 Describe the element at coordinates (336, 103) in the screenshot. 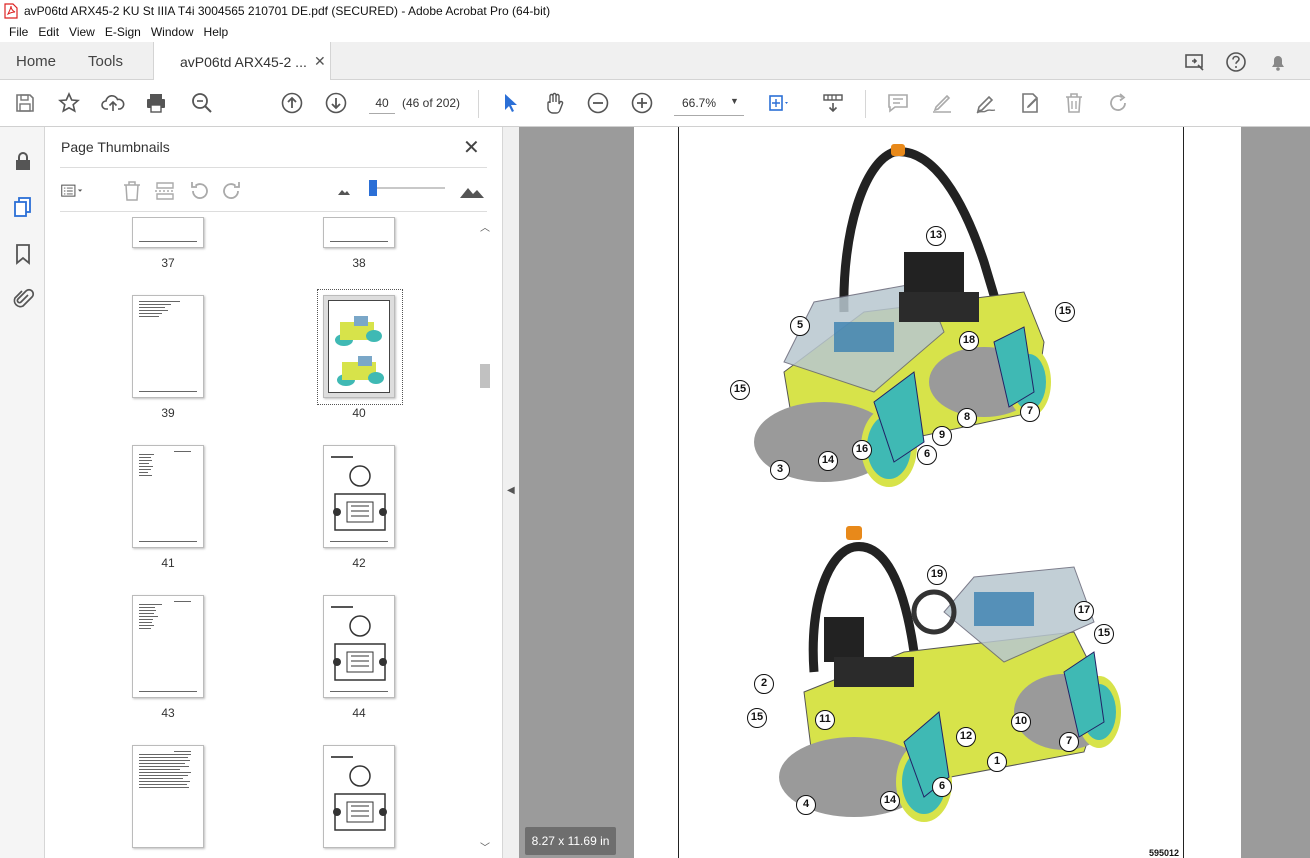

I see `next-page-icon` at that location.